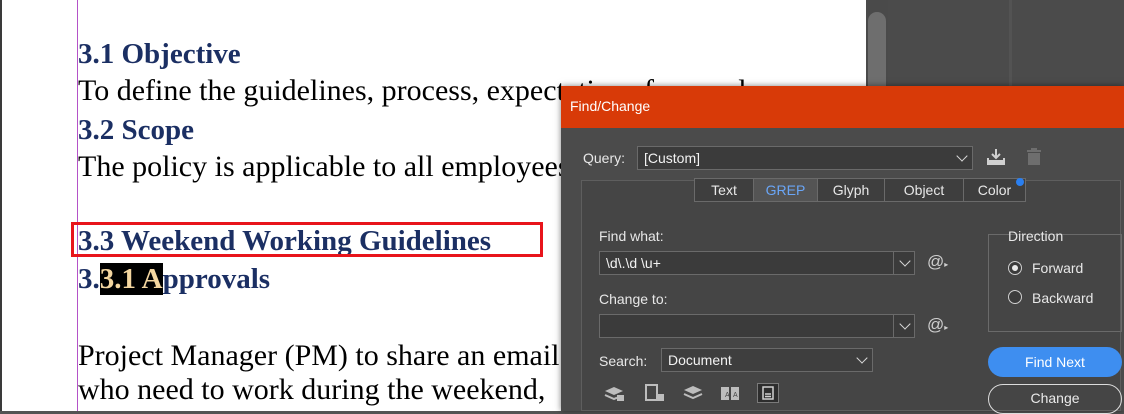 Image resolution: width=1124 pixels, height=414 pixels. I want to click on search-type-tabs: Text GREP Glyph Object Color, so click(860, 190).